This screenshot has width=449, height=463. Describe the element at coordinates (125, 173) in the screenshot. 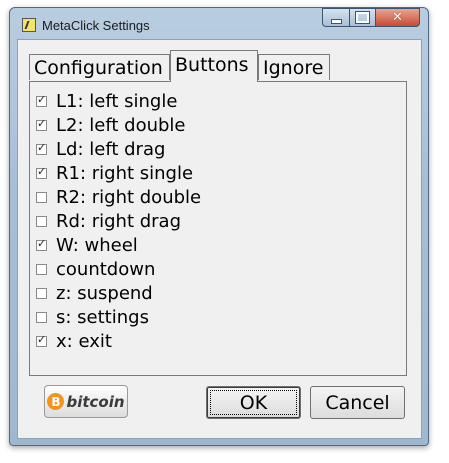

I see `option-label: R1: right single` at that location.